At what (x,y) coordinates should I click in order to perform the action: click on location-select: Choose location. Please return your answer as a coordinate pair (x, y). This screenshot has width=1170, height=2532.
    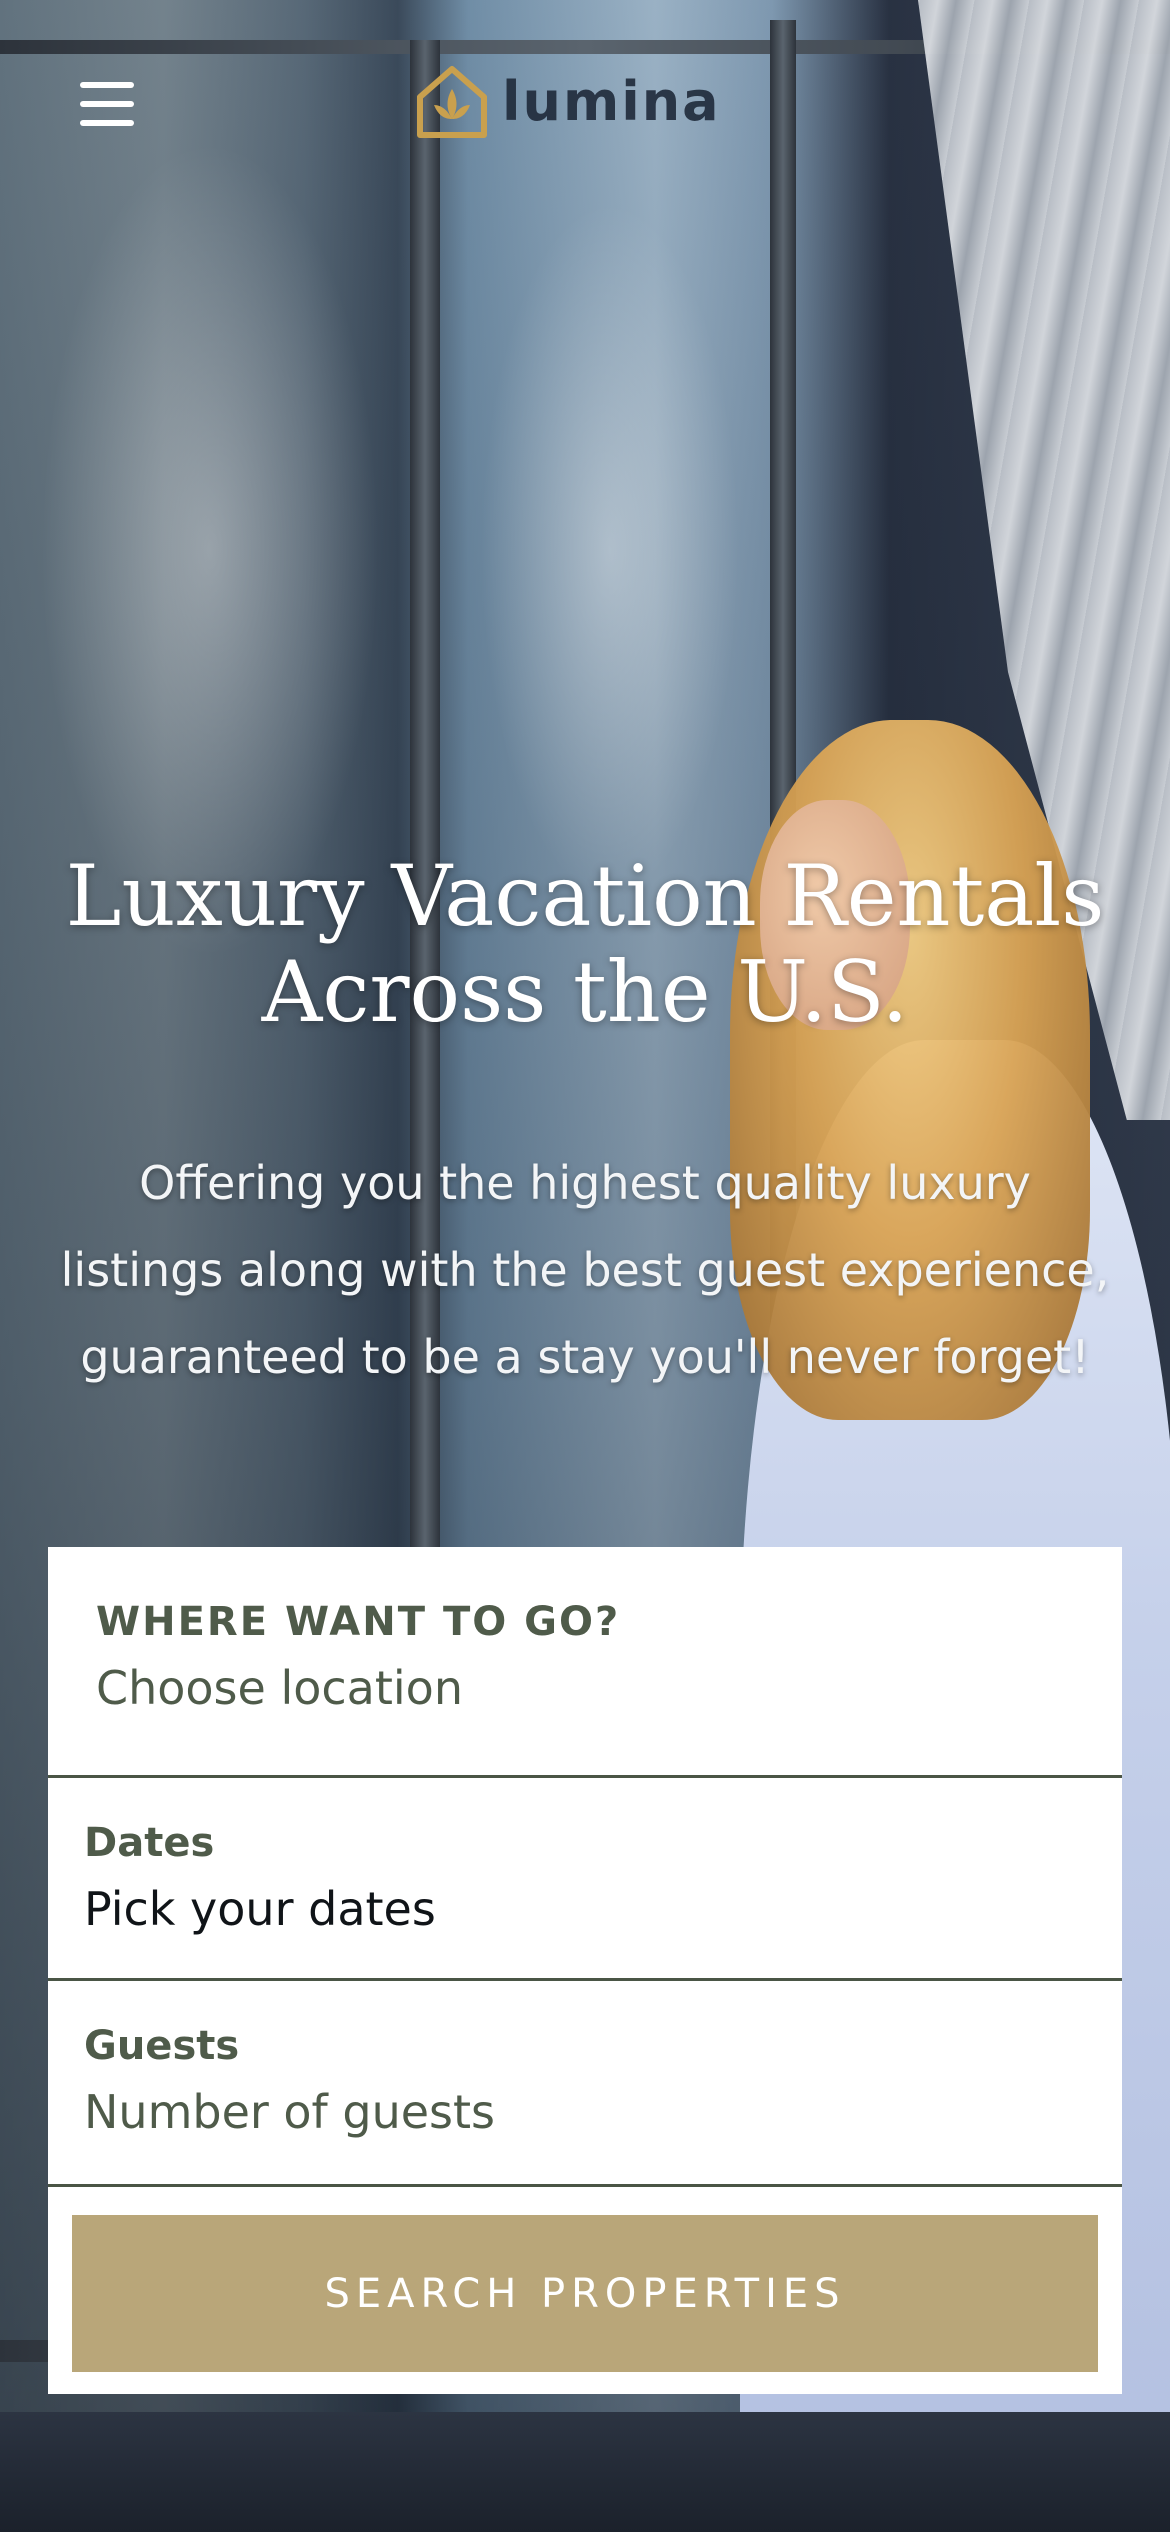
    Looking at the image, I should click on (279, 1688).